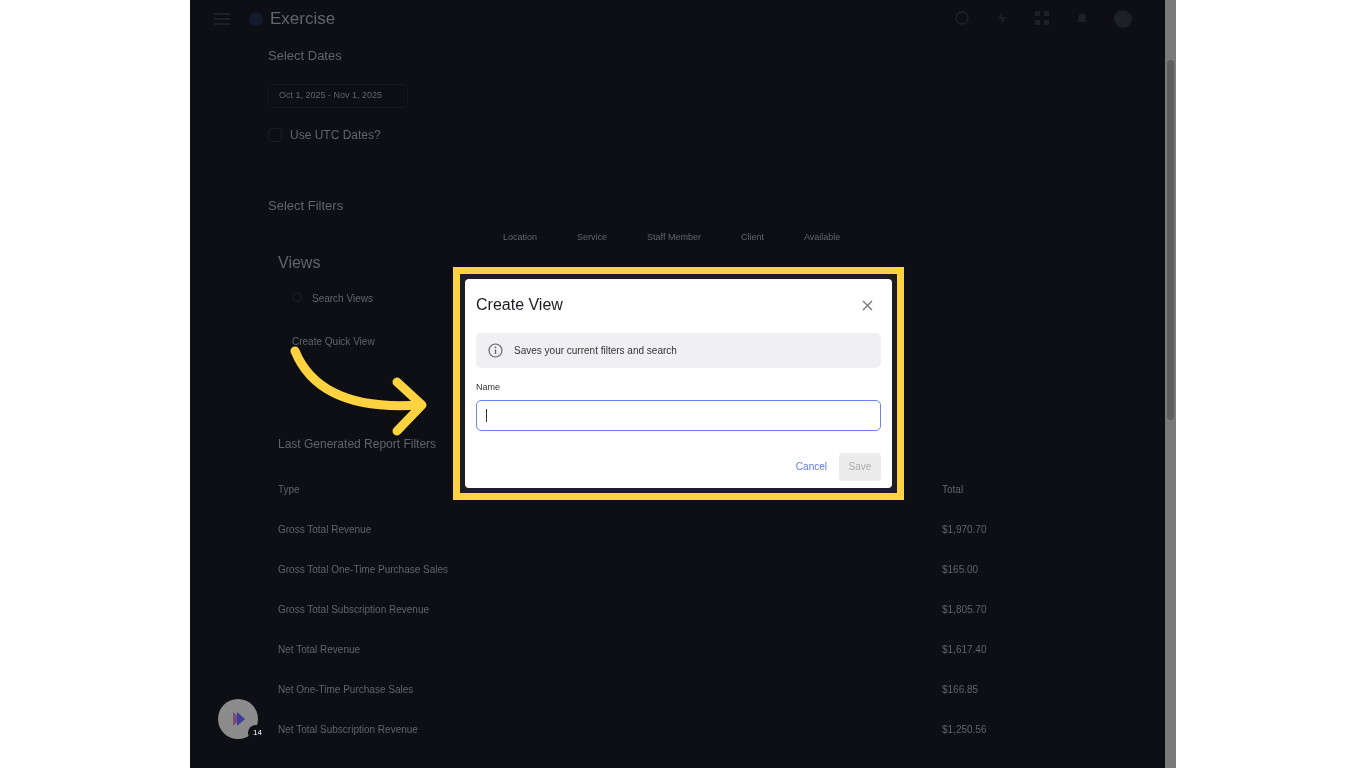 The image size is (1366, 768). I want to click on table-cell-text: $1,250.56, so click(964, 729).